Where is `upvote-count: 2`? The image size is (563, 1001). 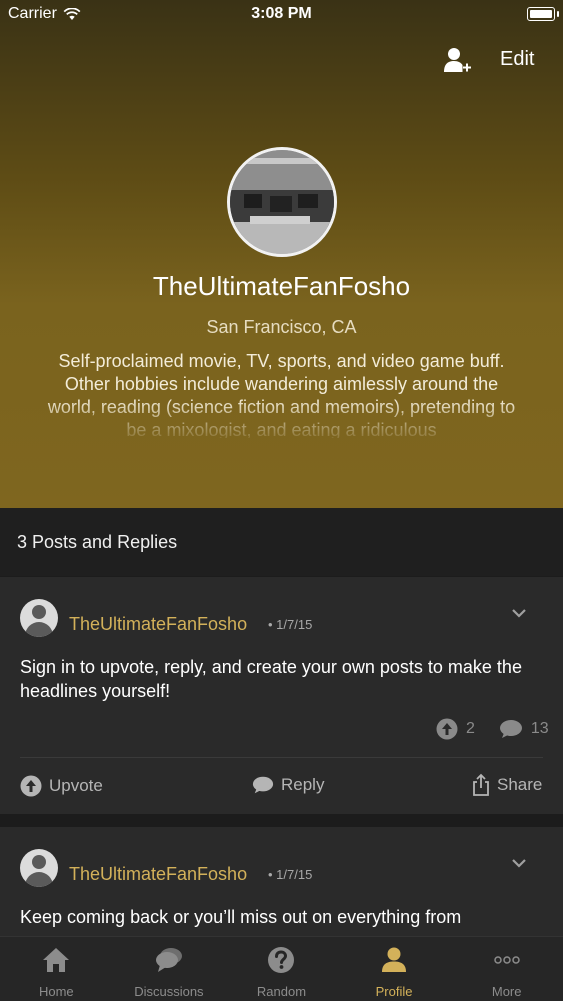
upvote-count: 2 is located at coordinates (470, 728).